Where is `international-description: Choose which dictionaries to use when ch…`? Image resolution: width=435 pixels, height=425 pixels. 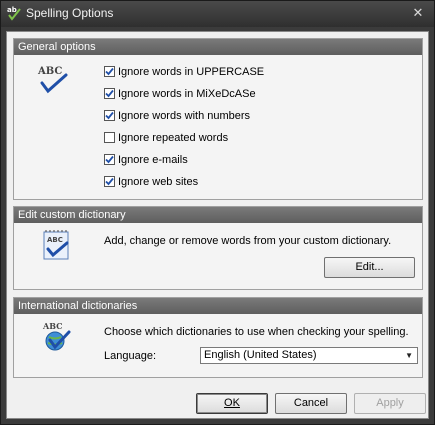 international-description: Choose which dictionaries to use when ch… is located at coordinates (256, 332).